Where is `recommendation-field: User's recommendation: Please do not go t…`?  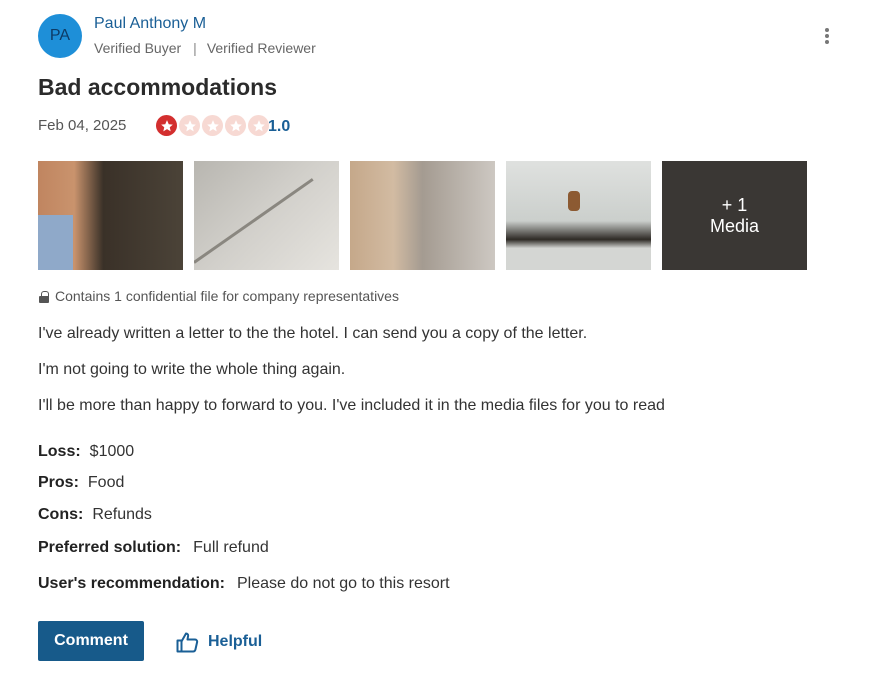 recommendation-field: User's recommendation: Please do not go t… is located at coordinates (244, 584).